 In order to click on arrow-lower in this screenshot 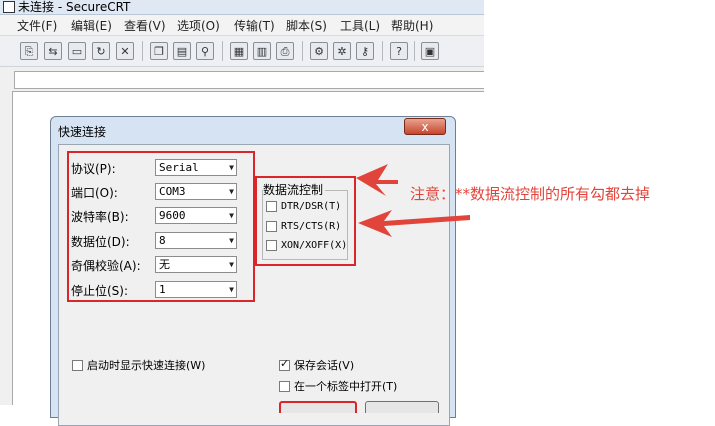, I will do `click(414, 223)`.